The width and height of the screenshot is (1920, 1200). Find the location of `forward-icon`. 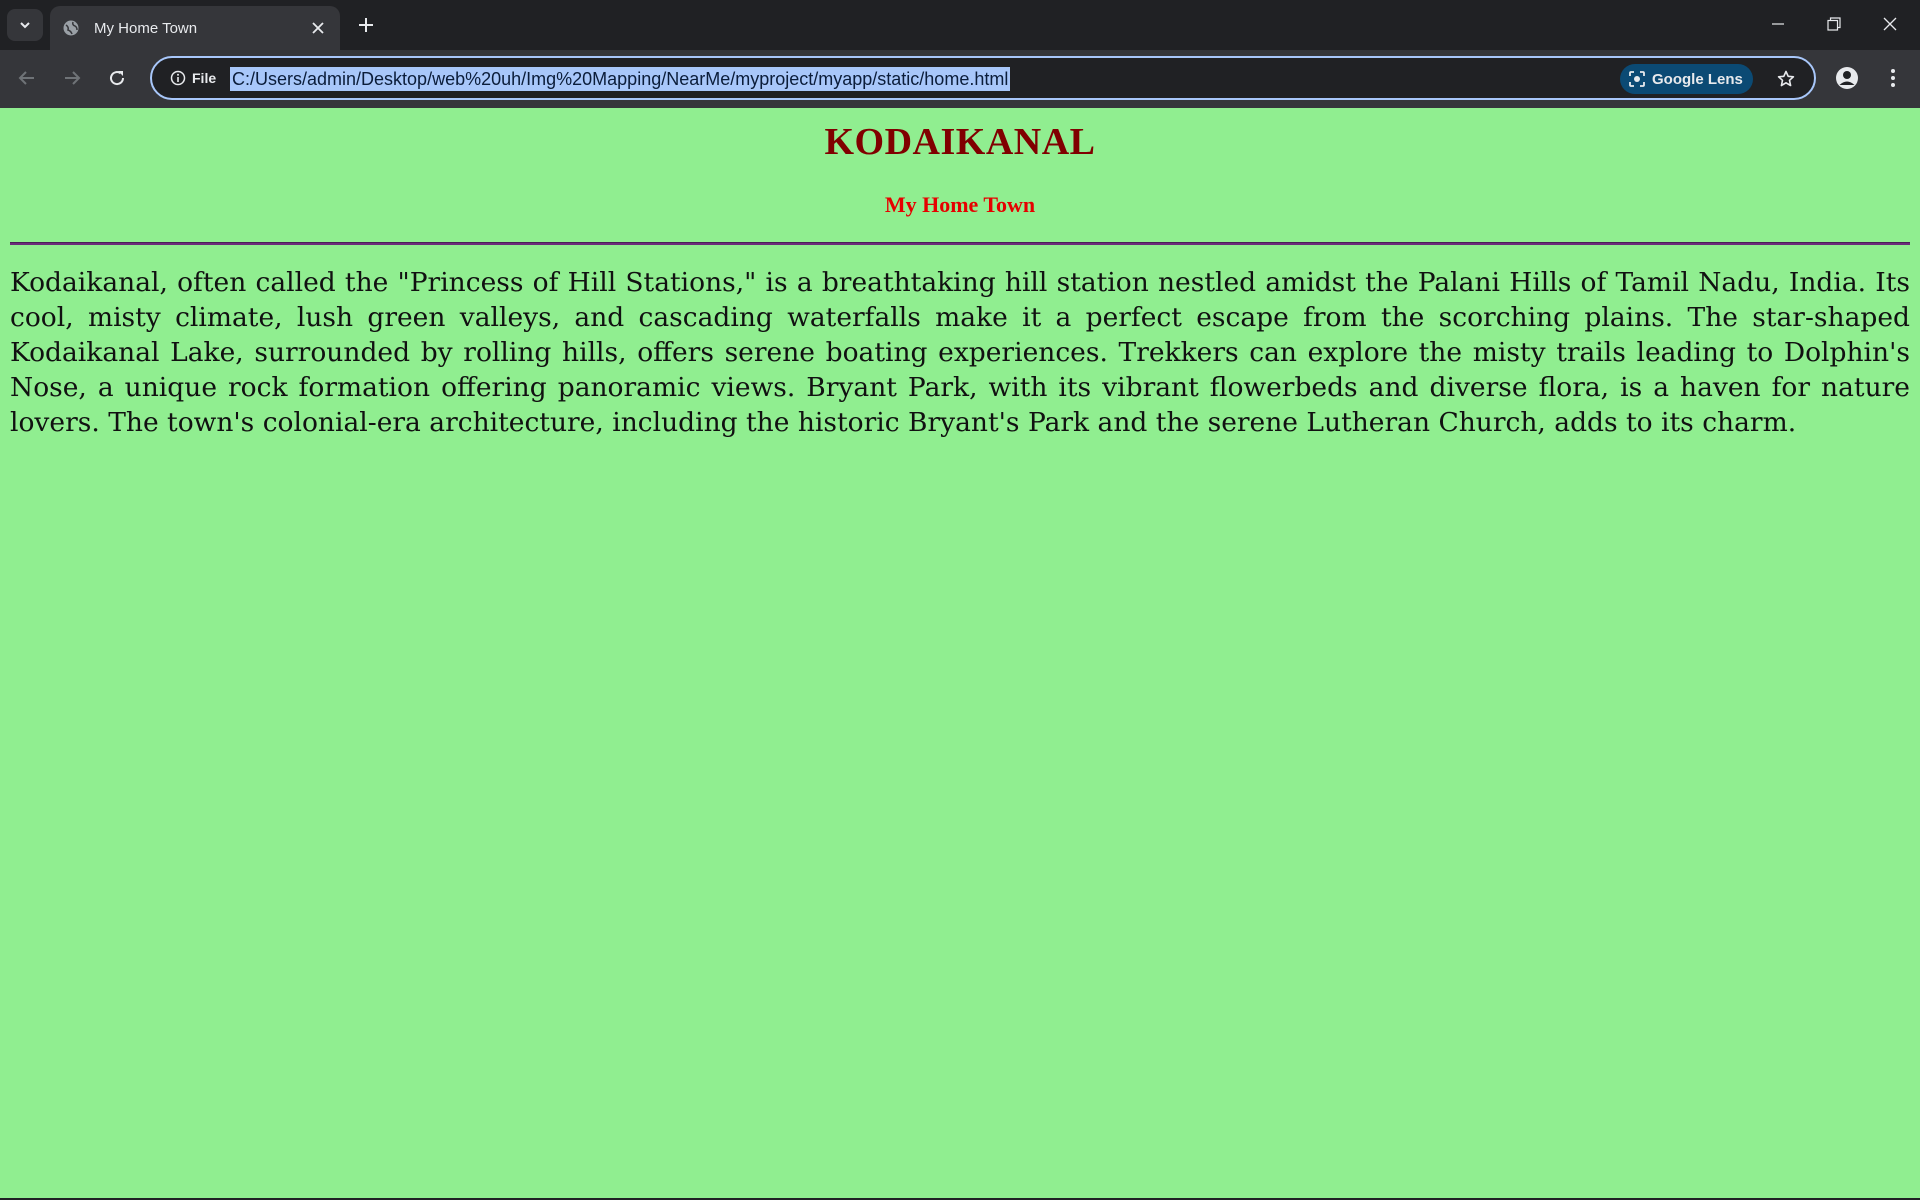

forward-icon is located at coordinates (73, 78).